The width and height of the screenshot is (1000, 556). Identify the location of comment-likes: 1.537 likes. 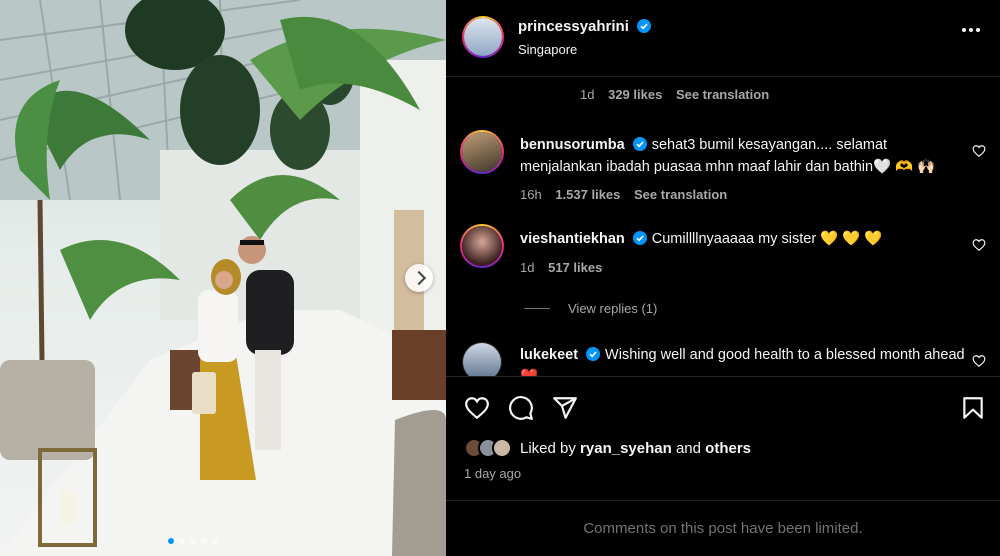
(587, 194).